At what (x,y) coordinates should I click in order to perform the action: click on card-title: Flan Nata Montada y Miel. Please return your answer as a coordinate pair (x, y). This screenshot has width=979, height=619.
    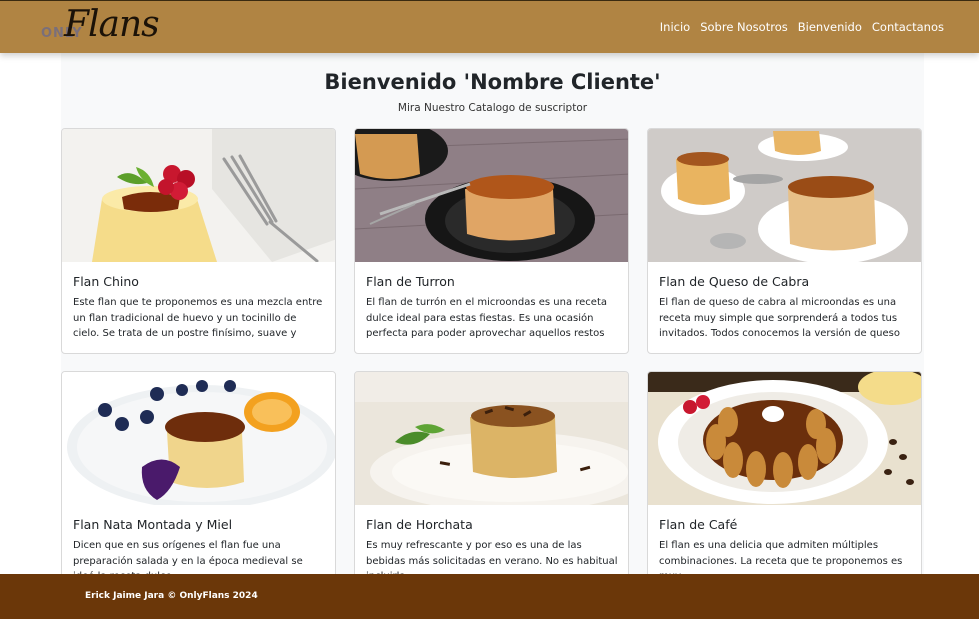
    Looking at the image, I should click on (153, 524).